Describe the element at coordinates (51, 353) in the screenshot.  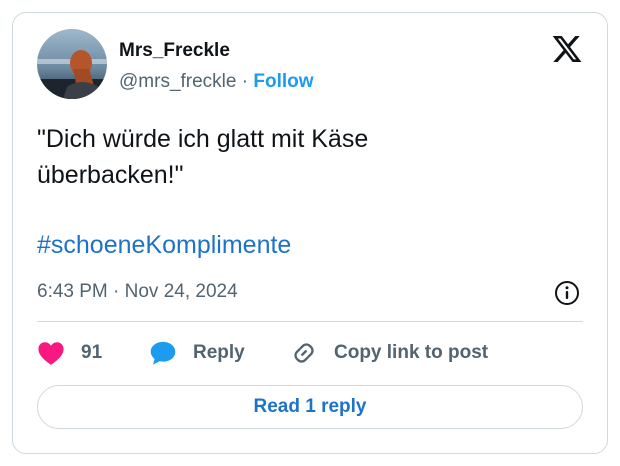
I see `heart-icon` at that location.